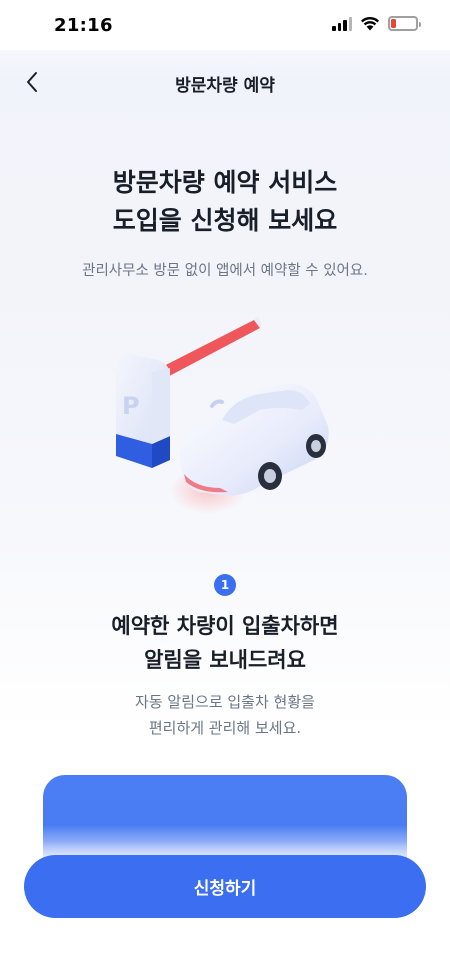 Image resolution: width=450 pixels, height=974 pixels. I want to click on status-icons, so click(376, 23).